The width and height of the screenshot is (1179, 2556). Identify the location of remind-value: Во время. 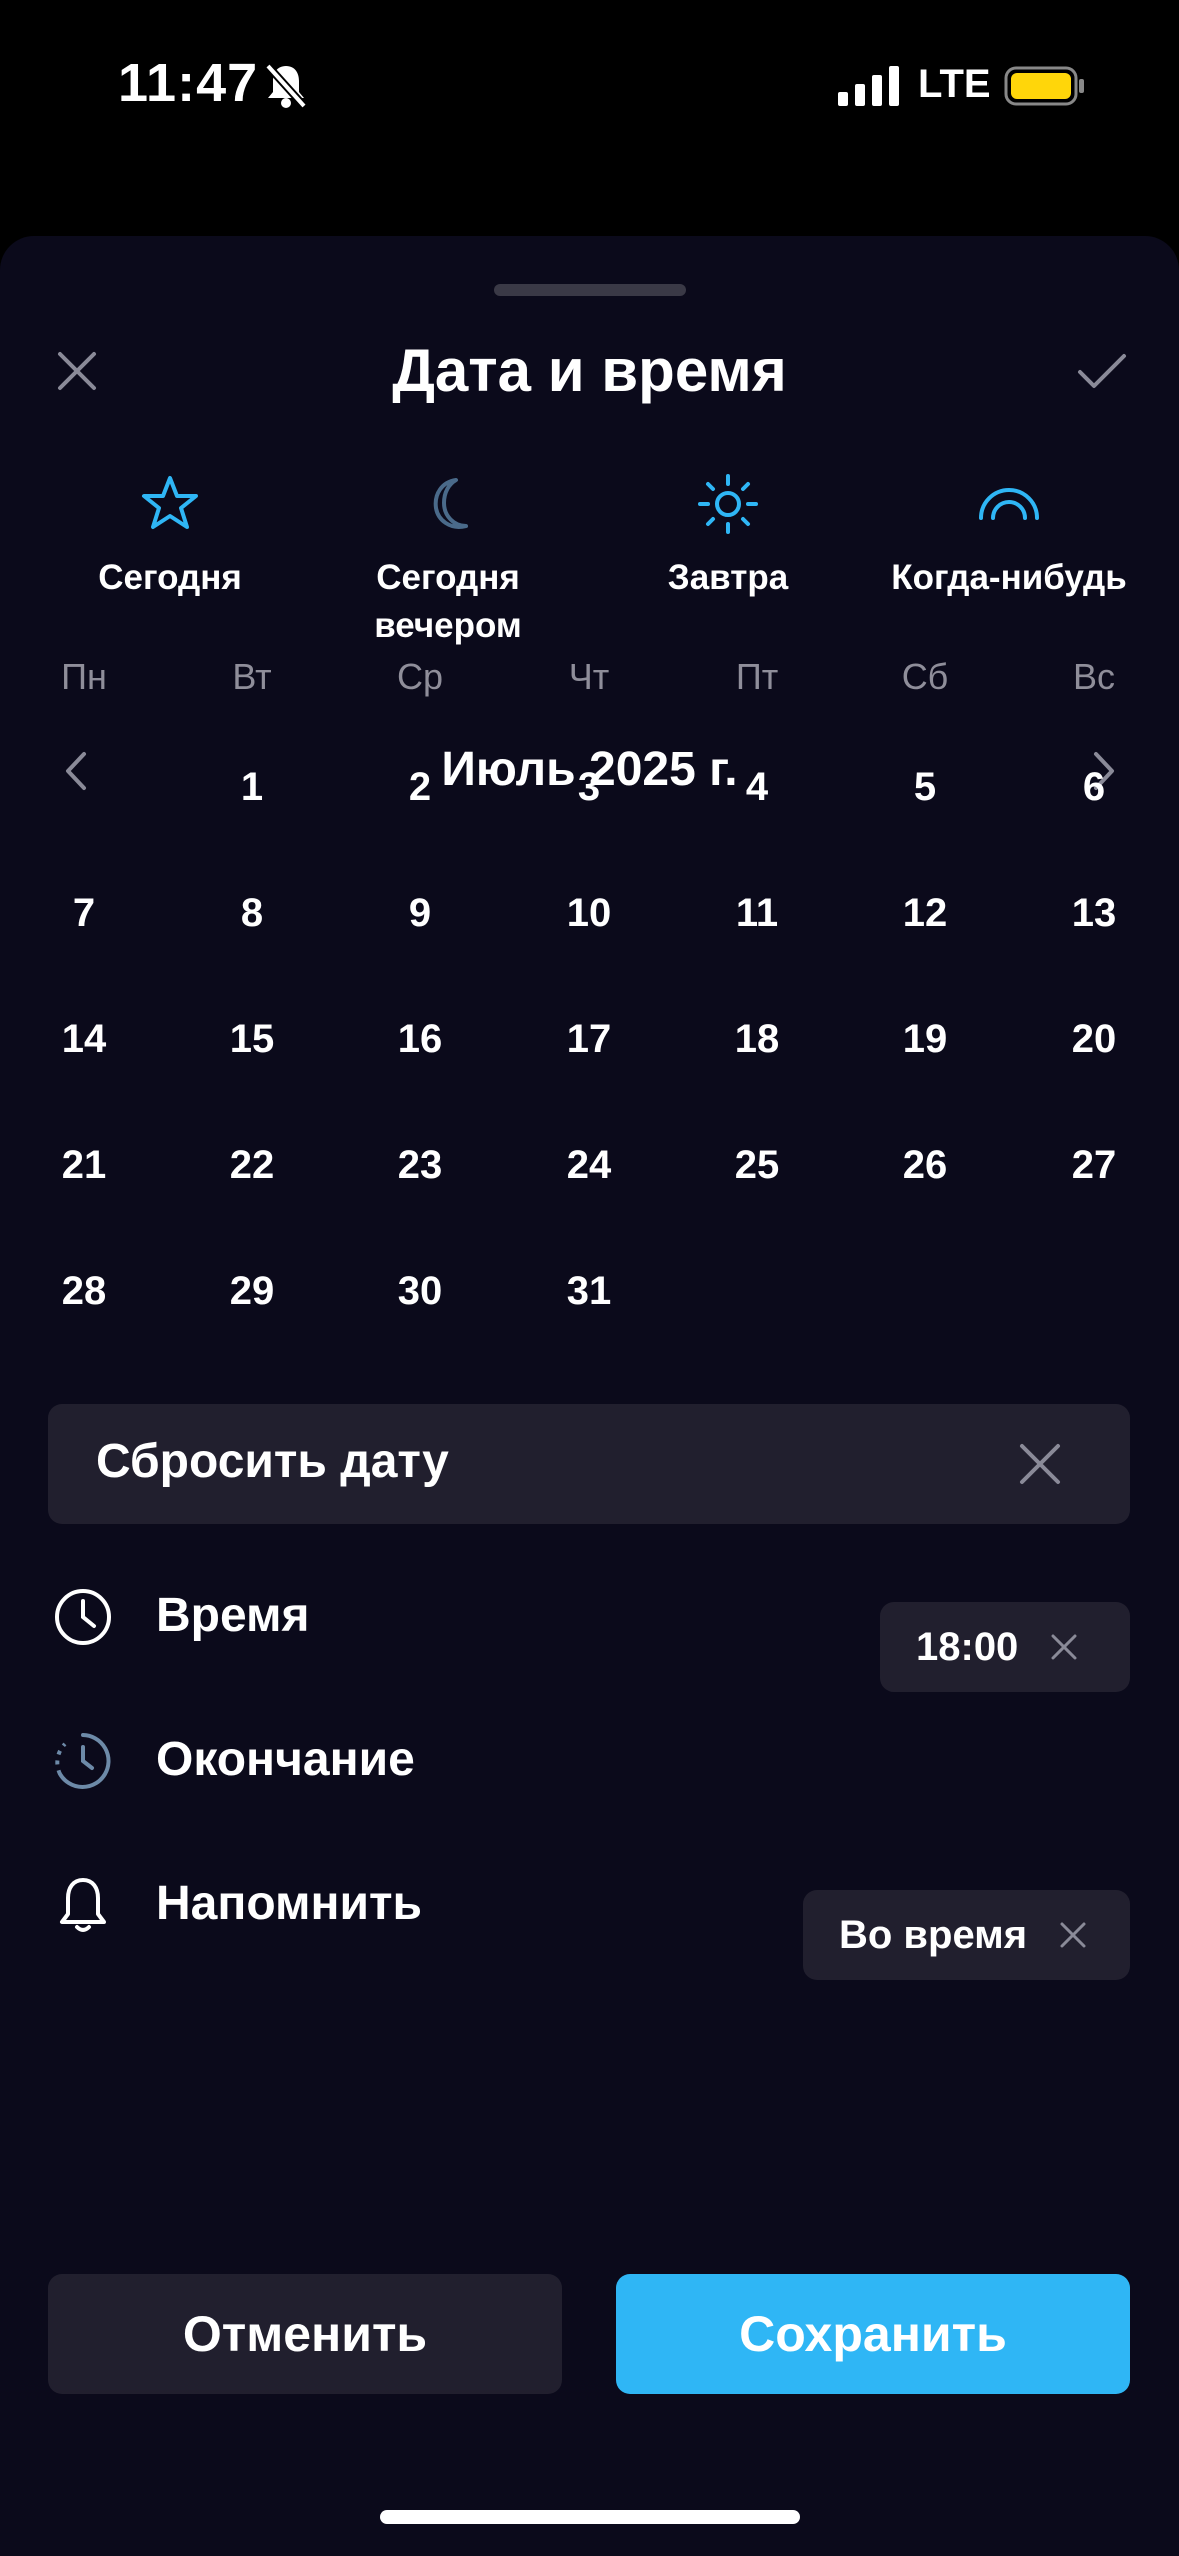
(933, 1934).